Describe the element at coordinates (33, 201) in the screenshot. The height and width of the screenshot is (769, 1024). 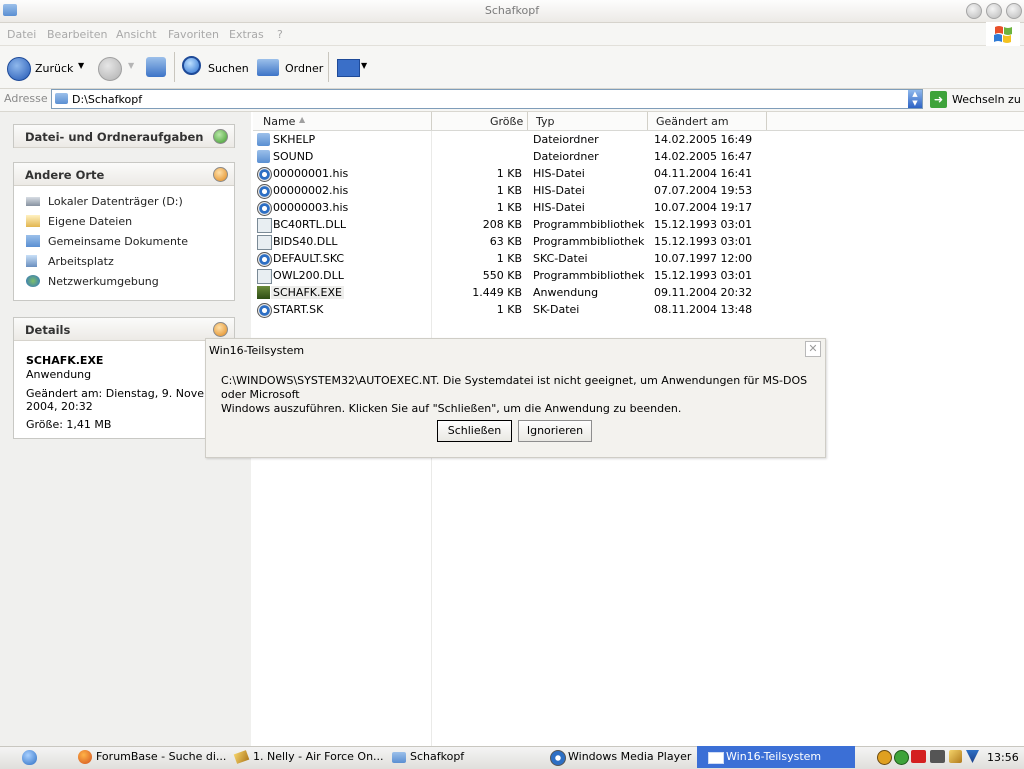
I see `drive-icon` at that location.